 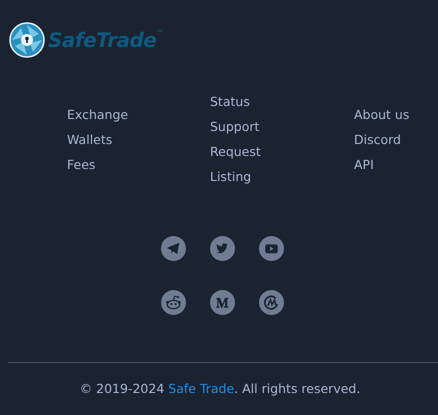 I want to click on paper-plane-icon, so click(x=173, y=248).